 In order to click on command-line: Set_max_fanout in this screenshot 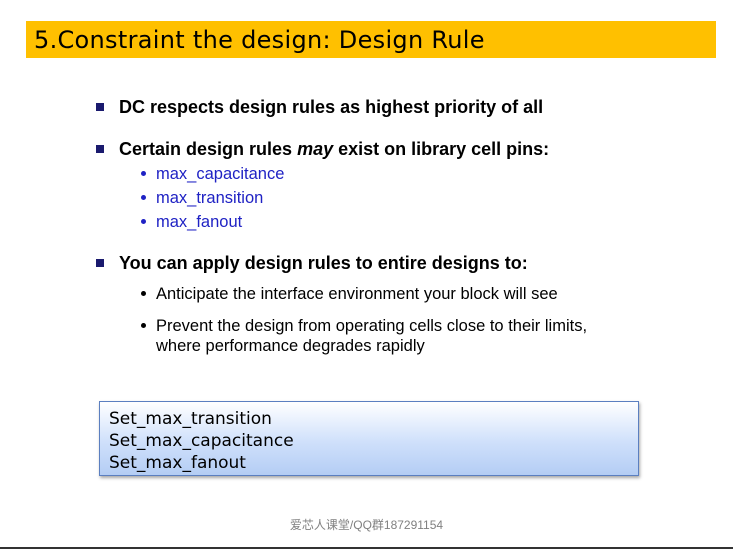, I will do `click(177, 463)`.